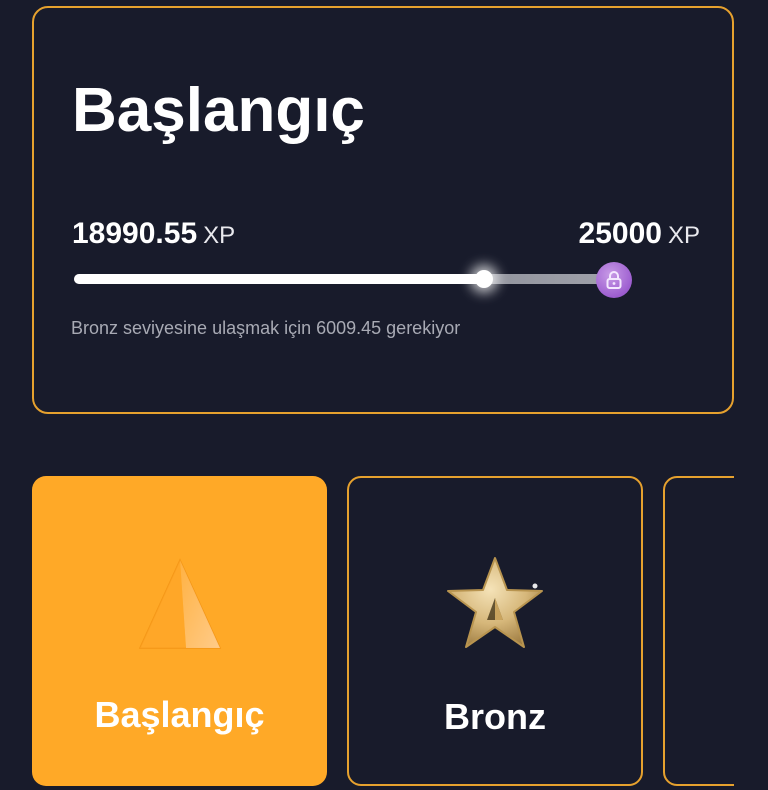 Image resolution: width=768 pixels, height=790 pixels. What do you see at coordinates (495, 602) in the screenshot?
I see `star-icon` at bounding box center [495, 602].